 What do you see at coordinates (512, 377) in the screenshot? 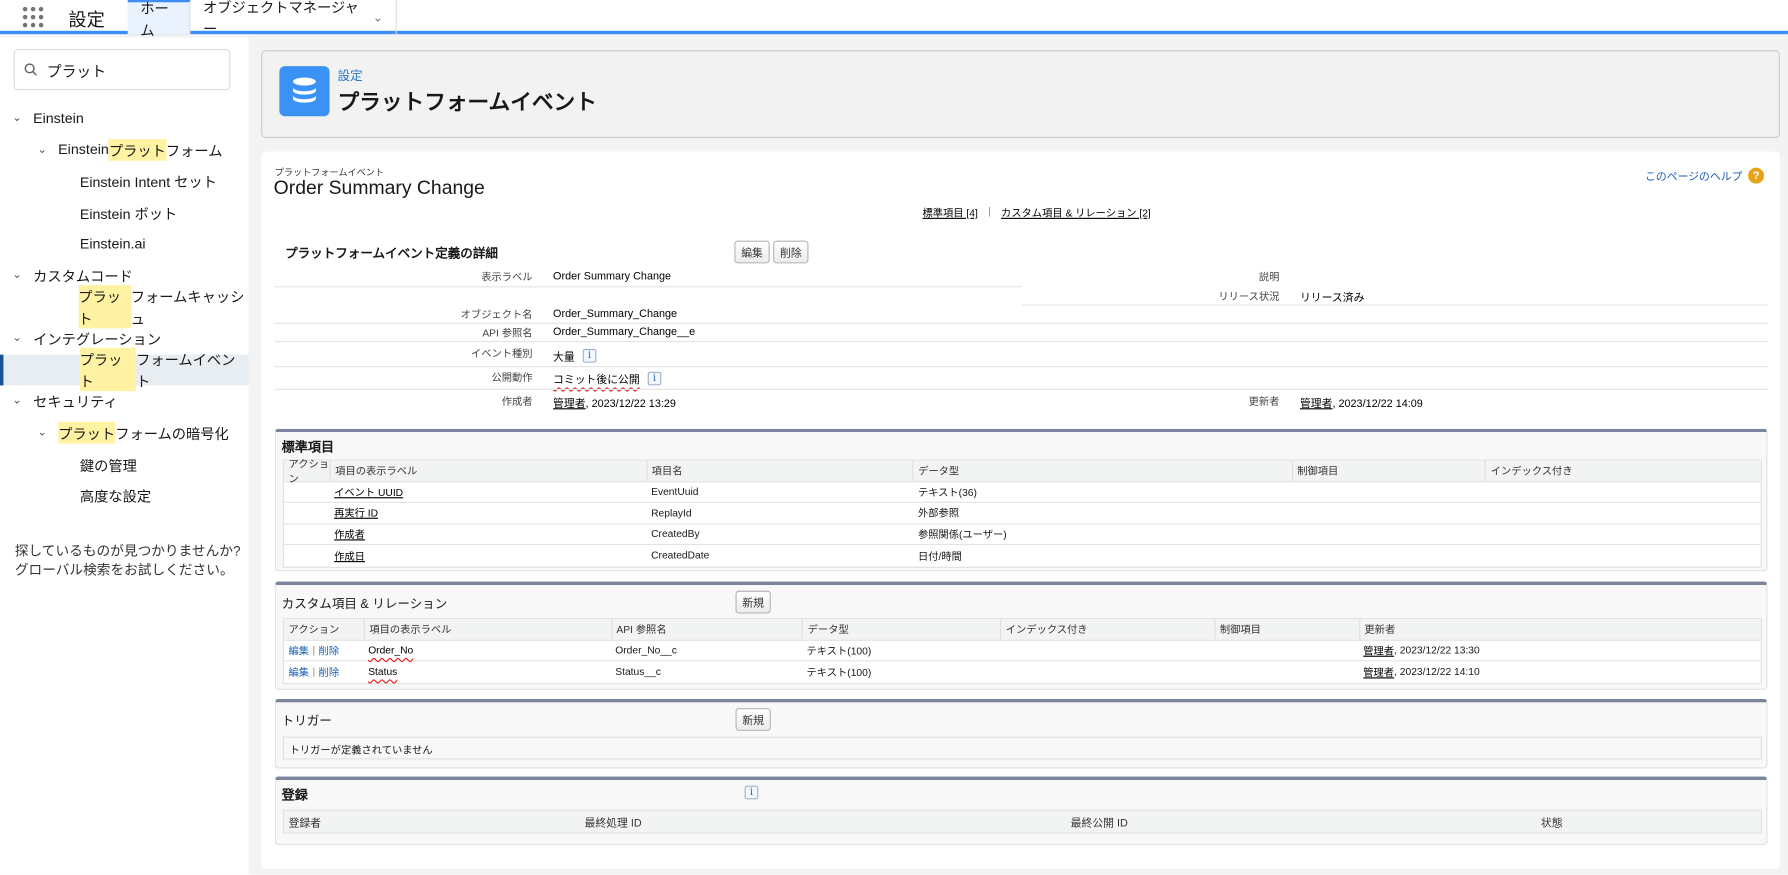
I see `field-label: 公開動作` at bounding box center [512, 377].